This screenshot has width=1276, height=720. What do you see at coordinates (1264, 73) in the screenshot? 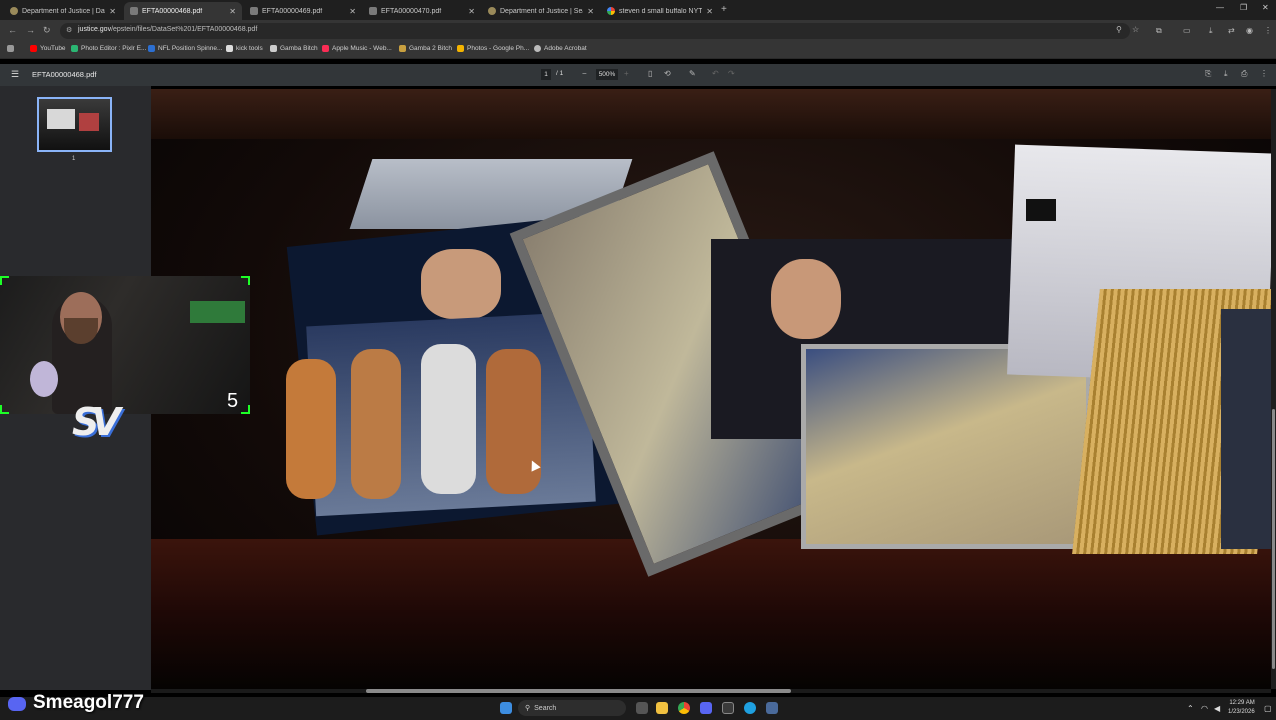
I see `more-options-icon: ⋮` at bounding box center [1264, 73].